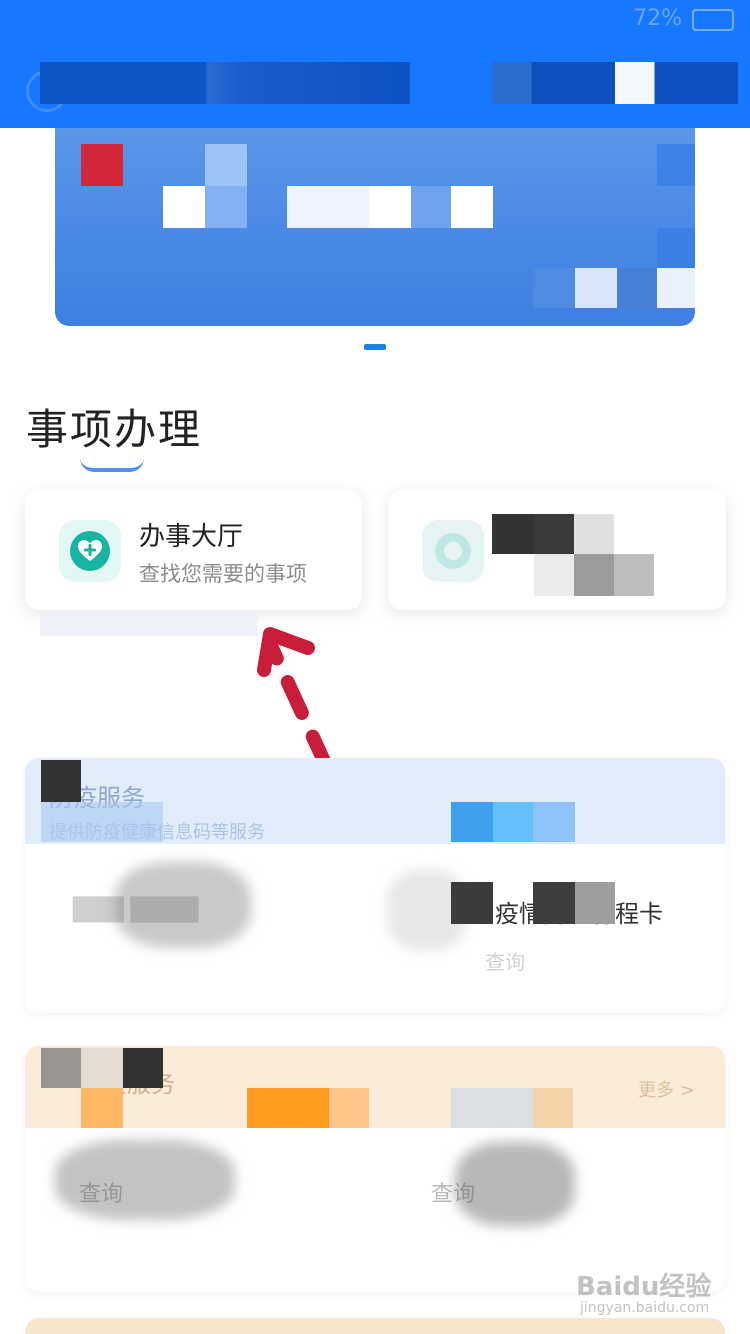  I want to click on battery-percentage: 72%, so click(657, 18).